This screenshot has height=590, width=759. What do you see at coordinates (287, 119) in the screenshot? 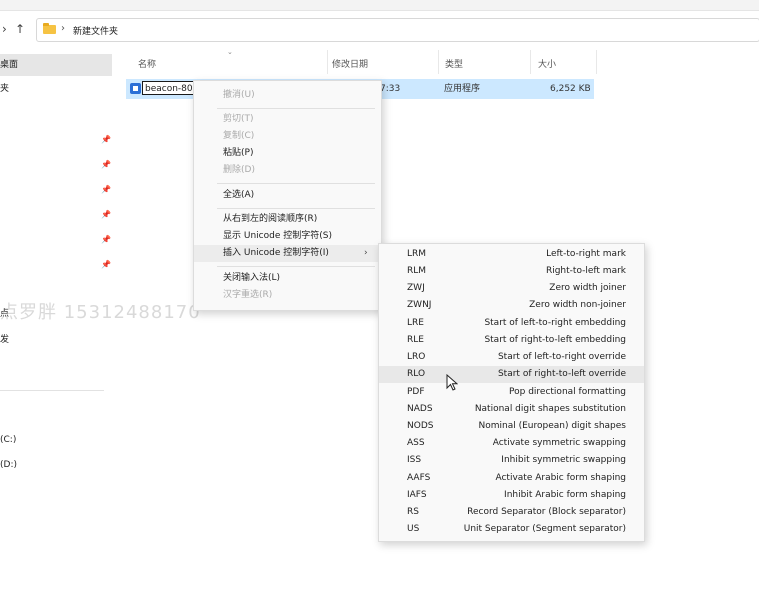
I see `menu-item-cut: 剪切(T)` at bounding box center [287, 119].